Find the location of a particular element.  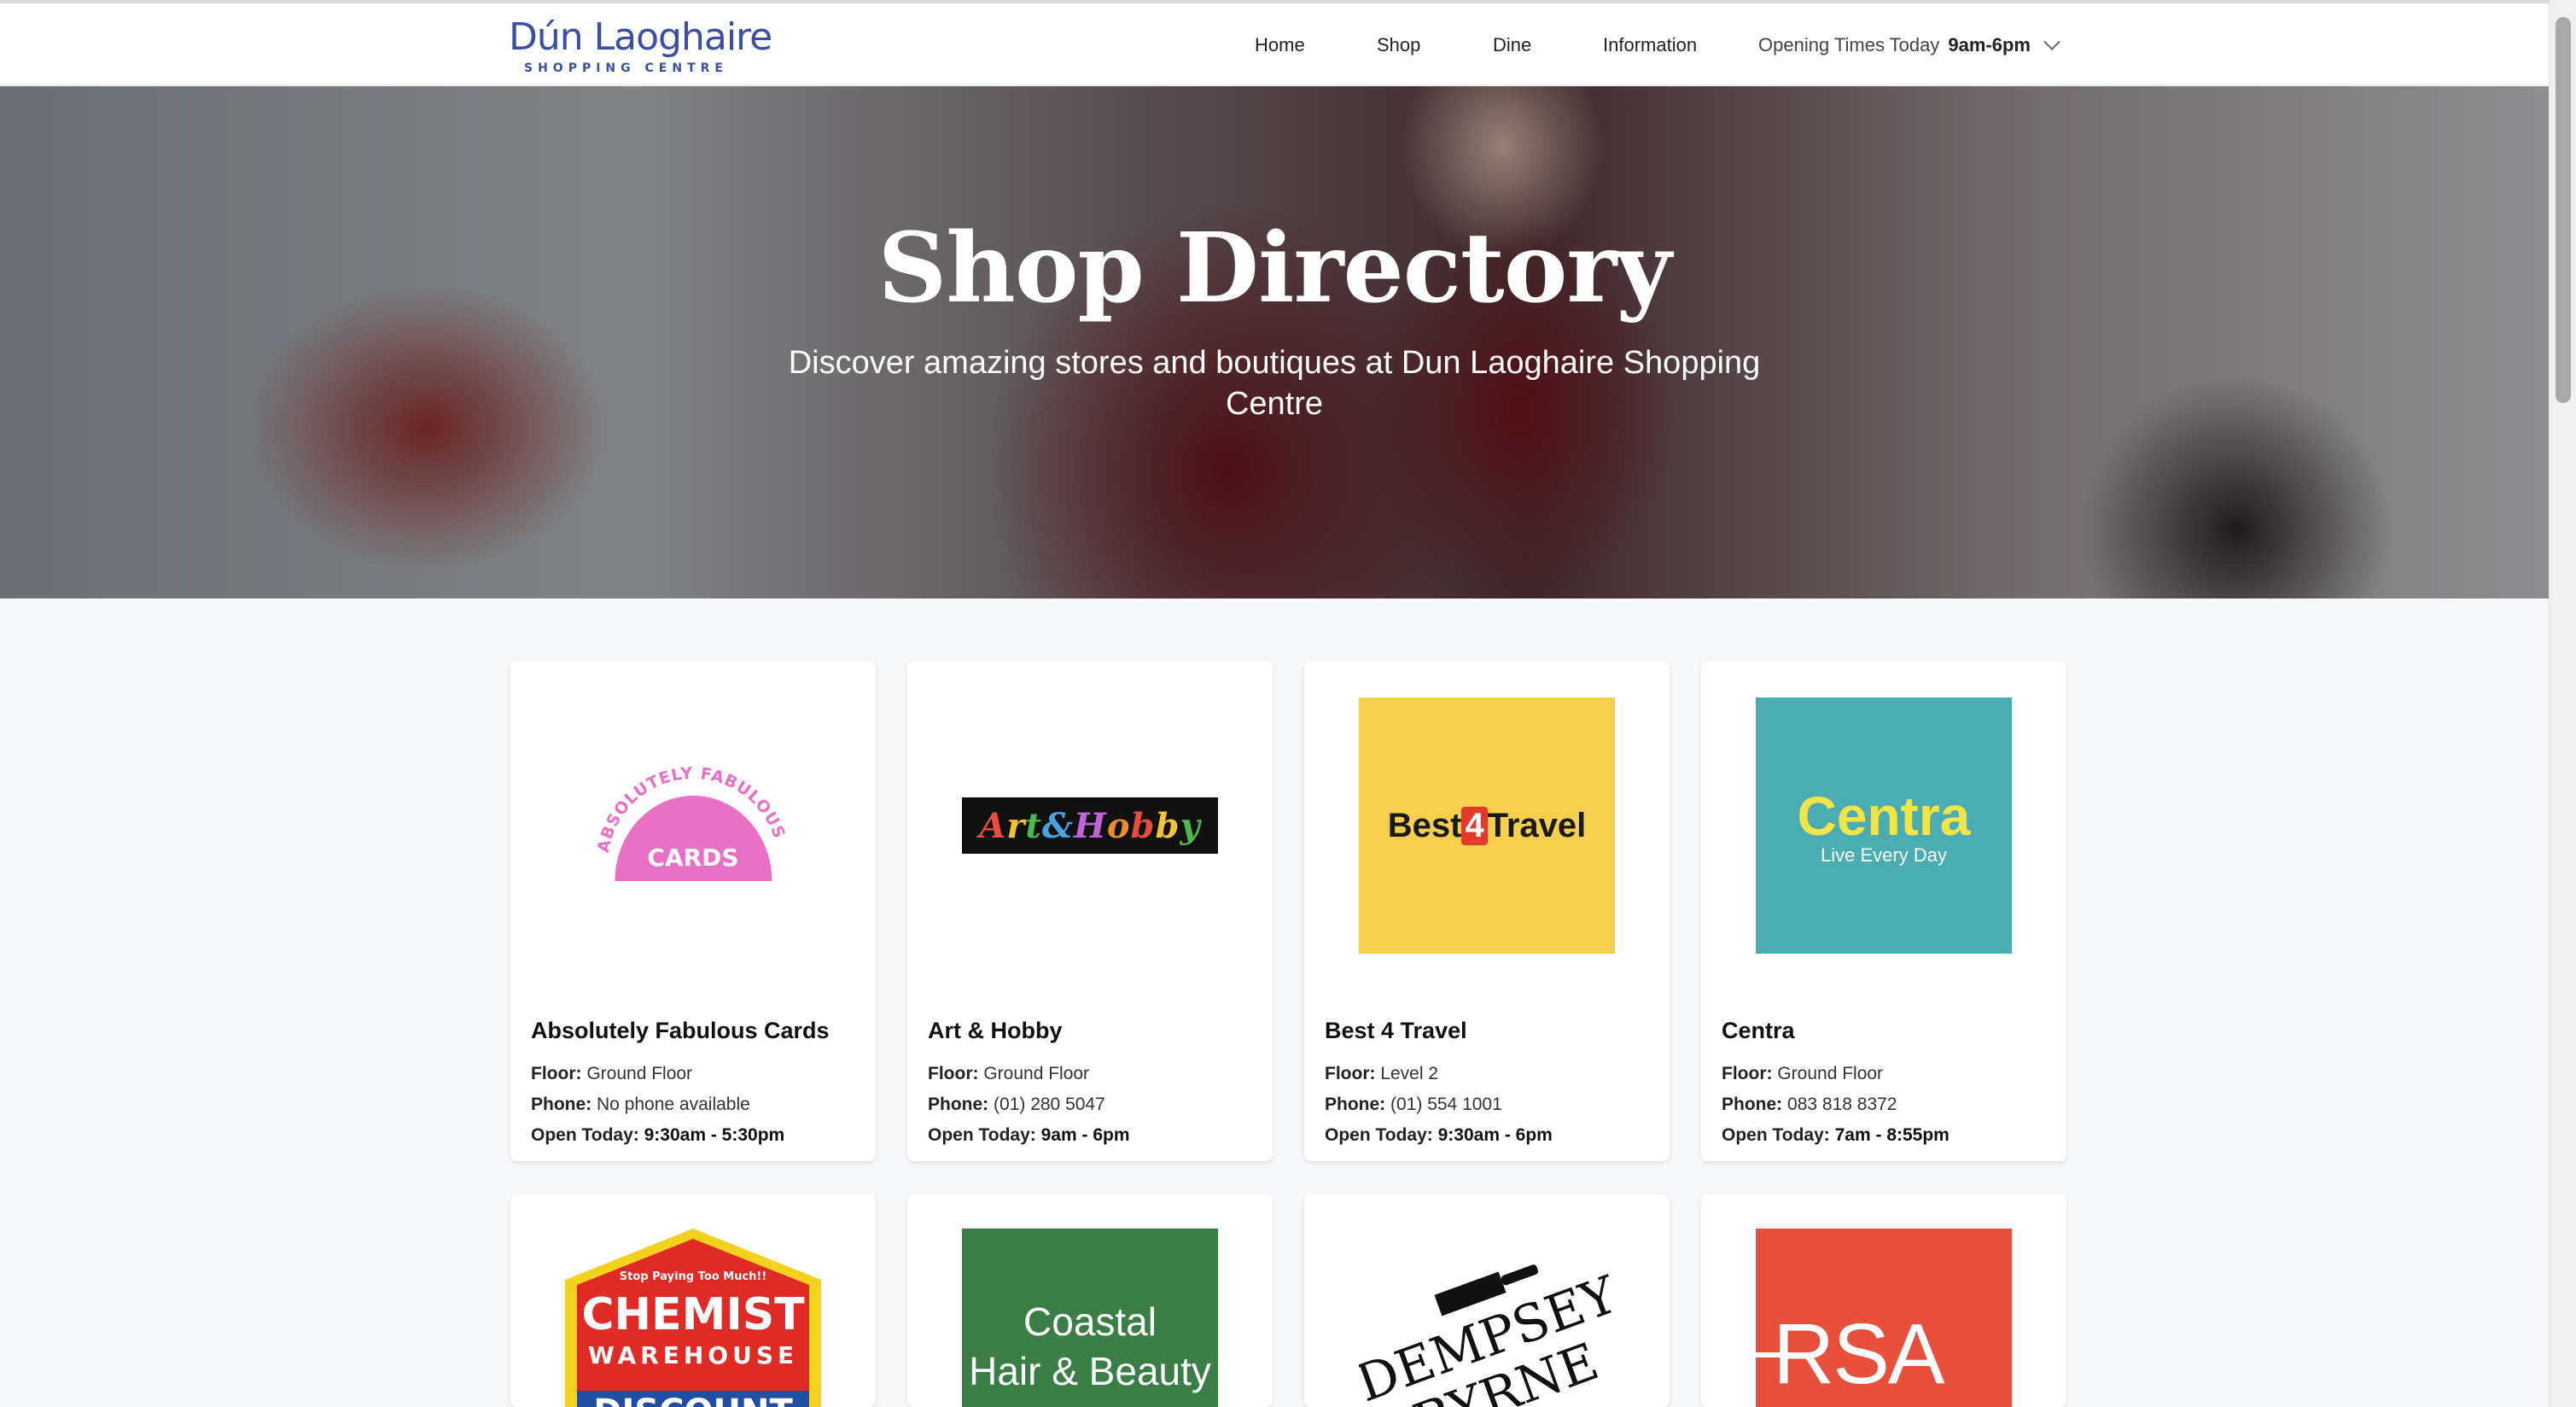

shop-phone: Phone: 083 818 8372 is located at coordinates (1809, 1104).